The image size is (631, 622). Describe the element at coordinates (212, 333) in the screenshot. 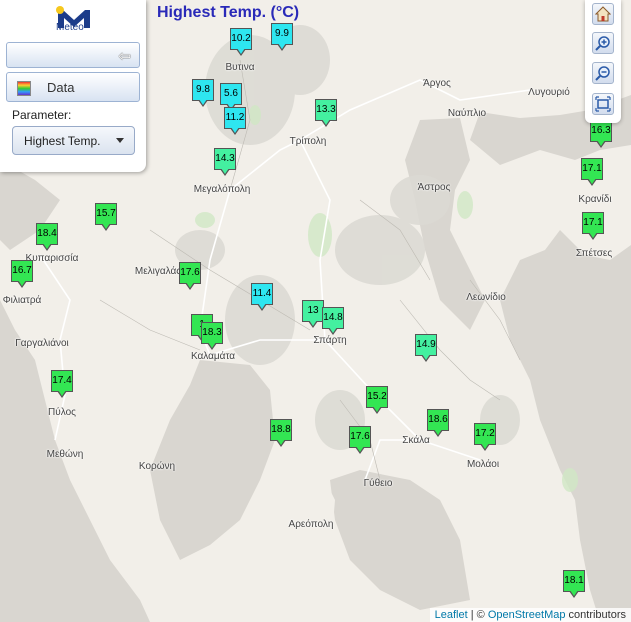

I see `station-value: 18.3` at that location.